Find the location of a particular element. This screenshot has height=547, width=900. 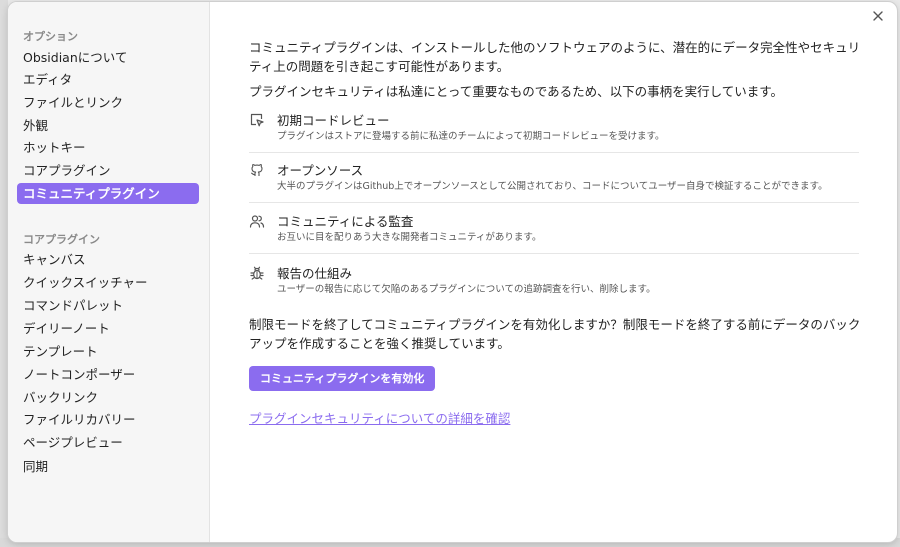

close-button is located at coordinates (878, 16).